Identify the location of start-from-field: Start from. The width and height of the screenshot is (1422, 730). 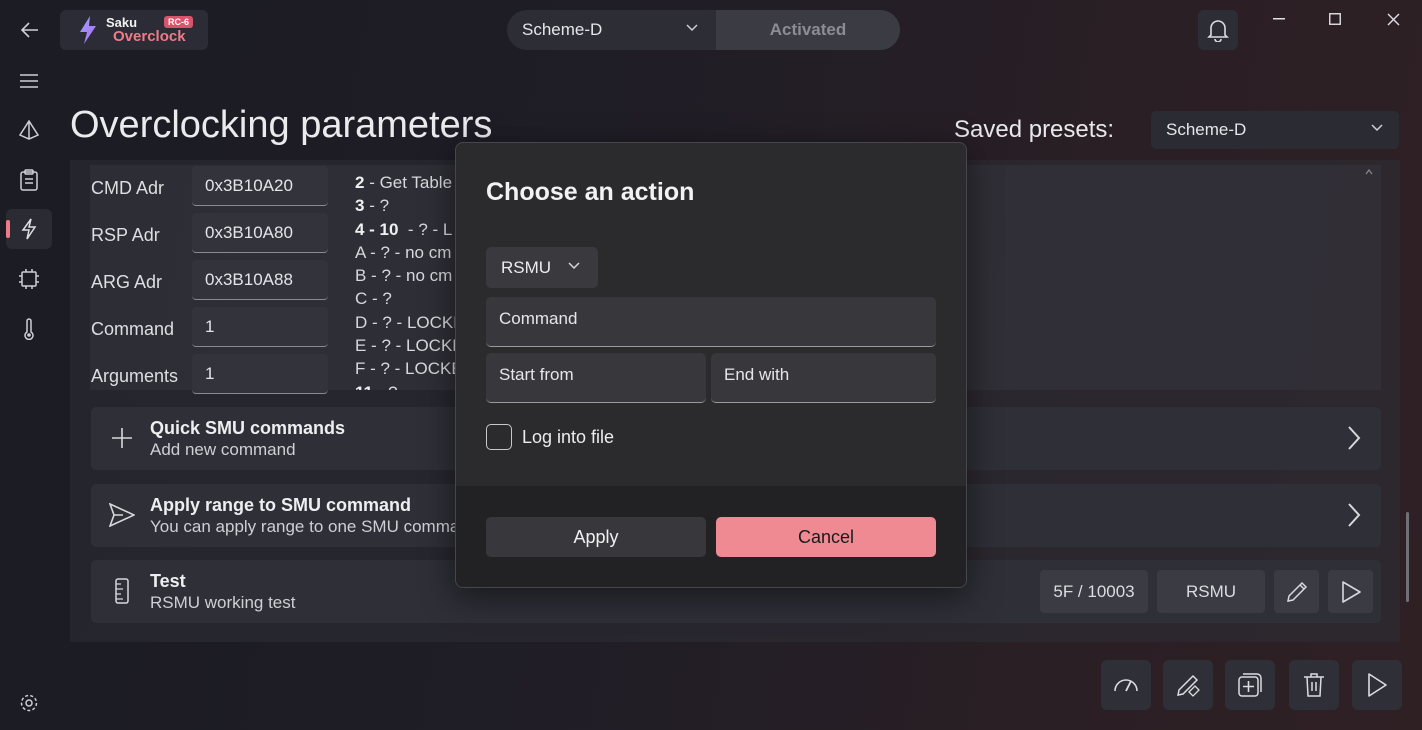
(596, 378).